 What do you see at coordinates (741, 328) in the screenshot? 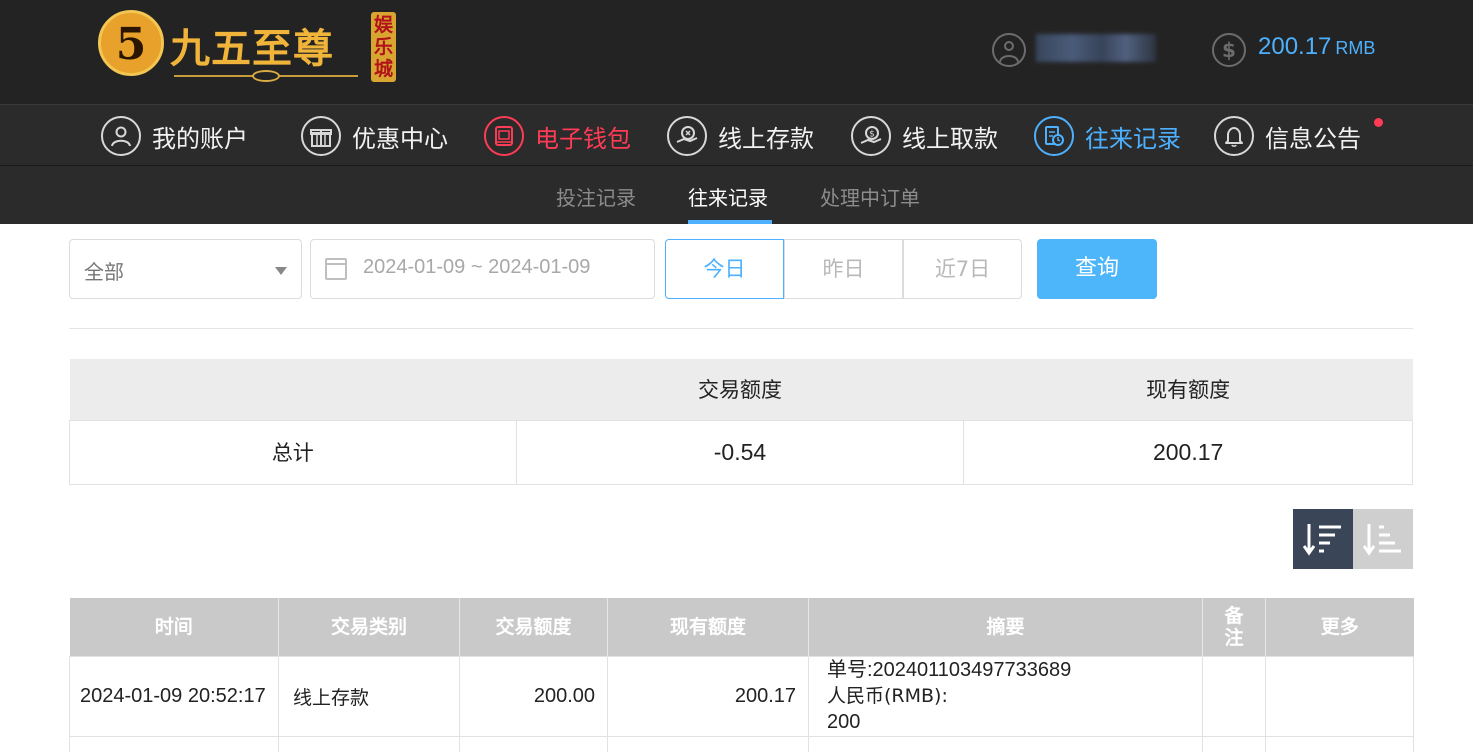
I see `divider` at bounding box center [741, 328].